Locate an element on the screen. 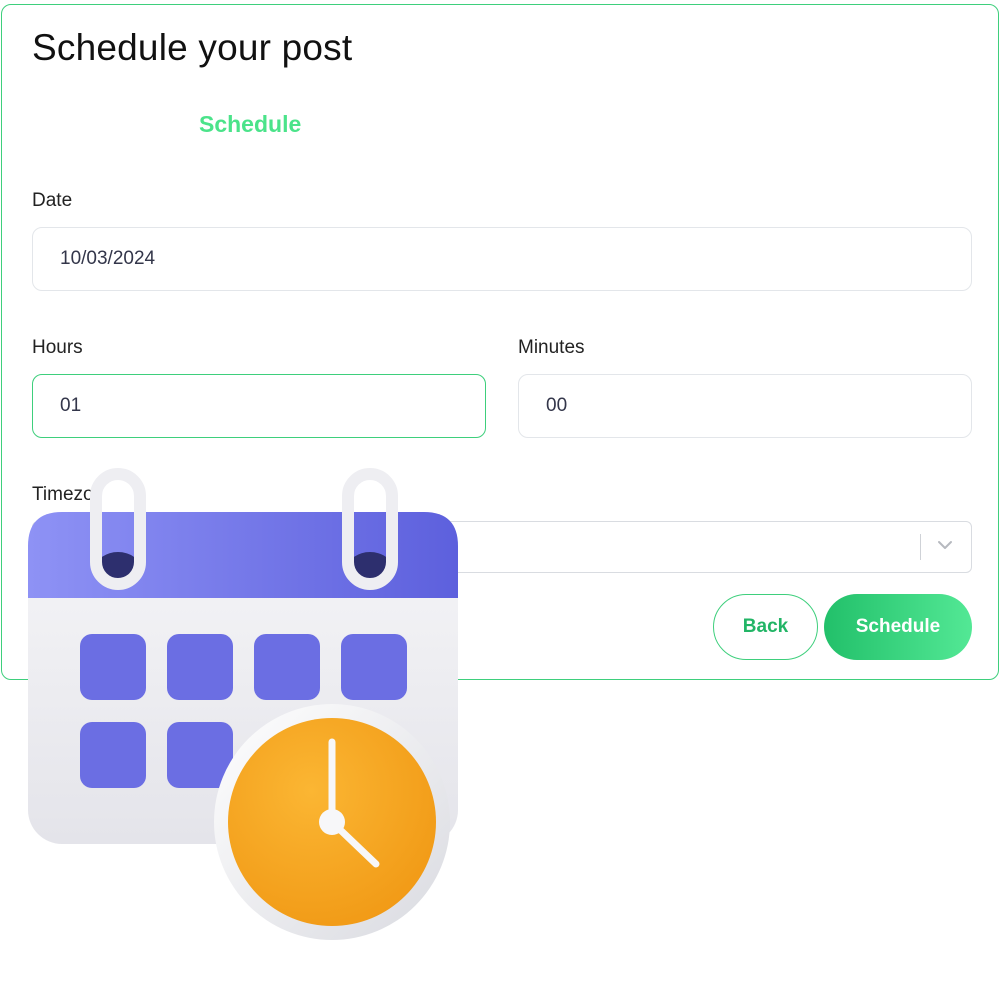 This screenshot has width=1000, height=1000. page-title: Schedule your post is located at coordinates (192, 47).